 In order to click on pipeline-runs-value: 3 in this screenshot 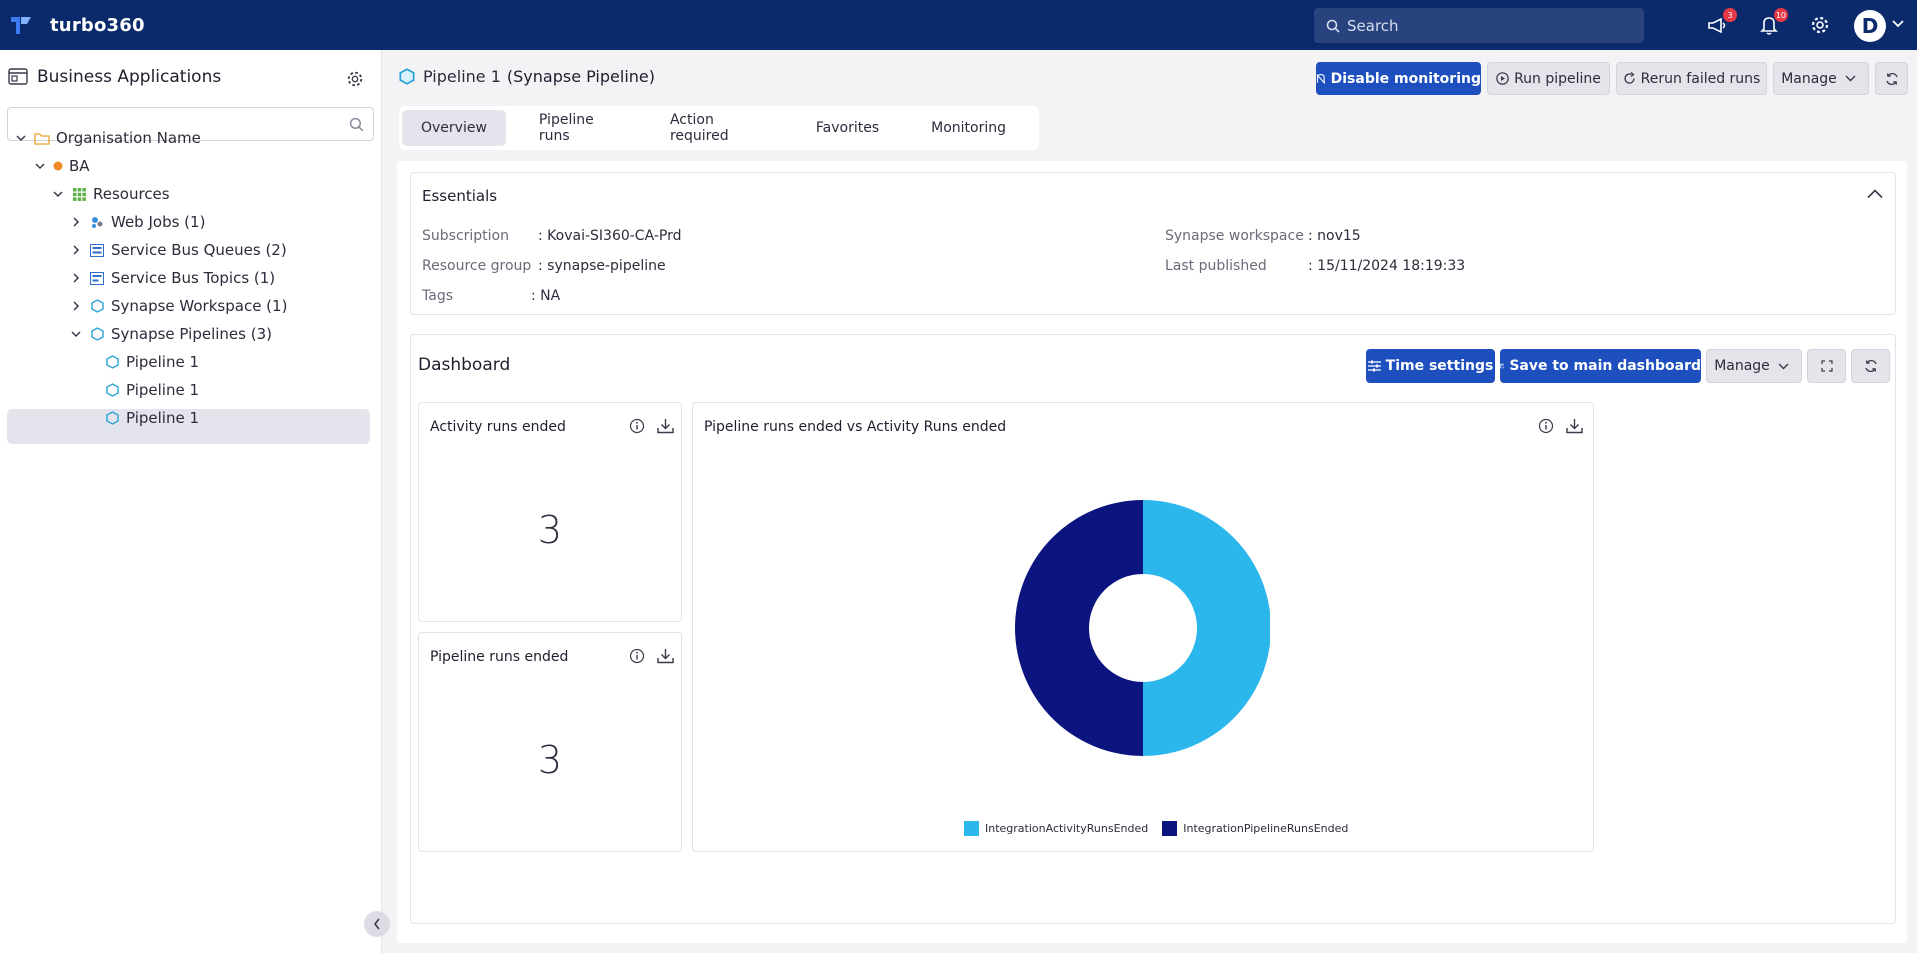, I will do `click(550, 760)`.